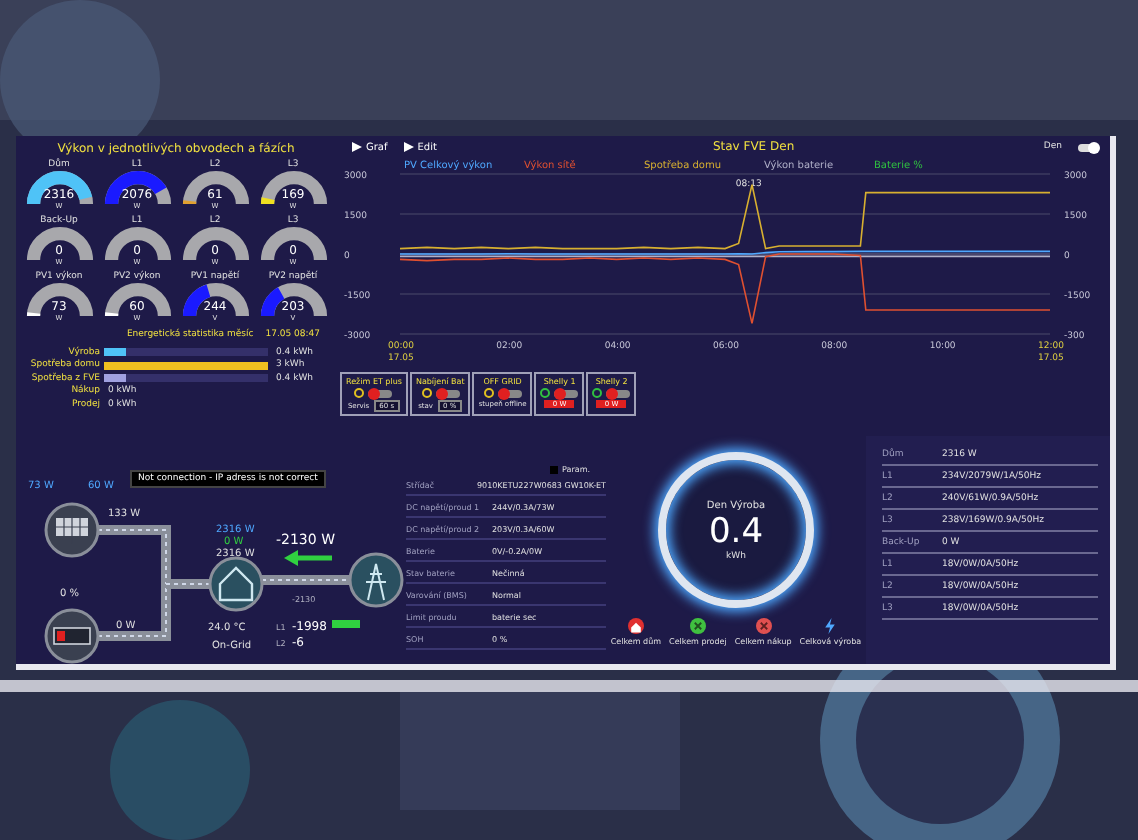 The width and height of the screenshot is (1138, 840). Describe the element at coordinates (72, 530) in the screenshot. I see `solar-panel-icon` at that location.